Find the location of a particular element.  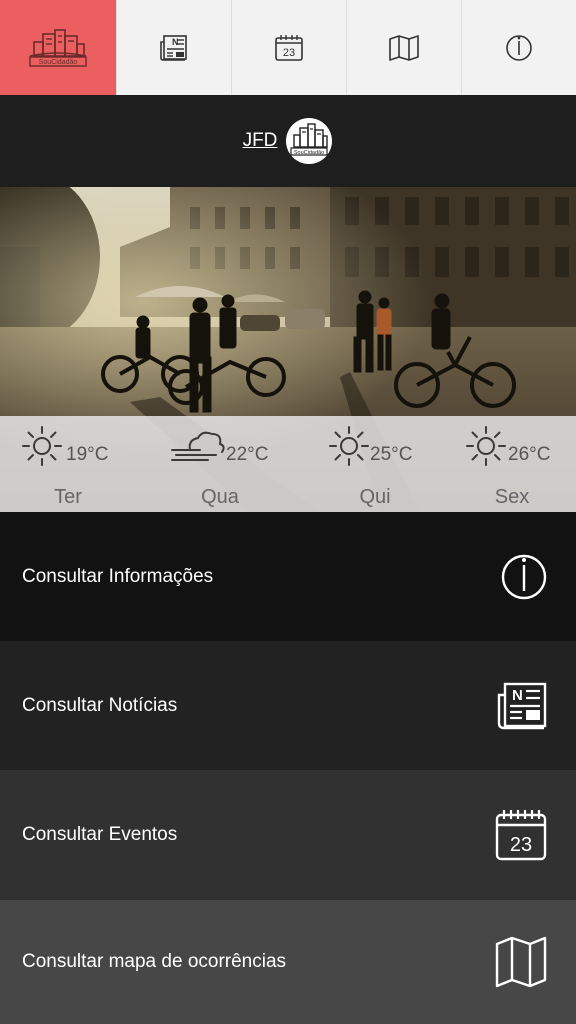

forecast-day-name: Ter is located at coordinates (68, 497).